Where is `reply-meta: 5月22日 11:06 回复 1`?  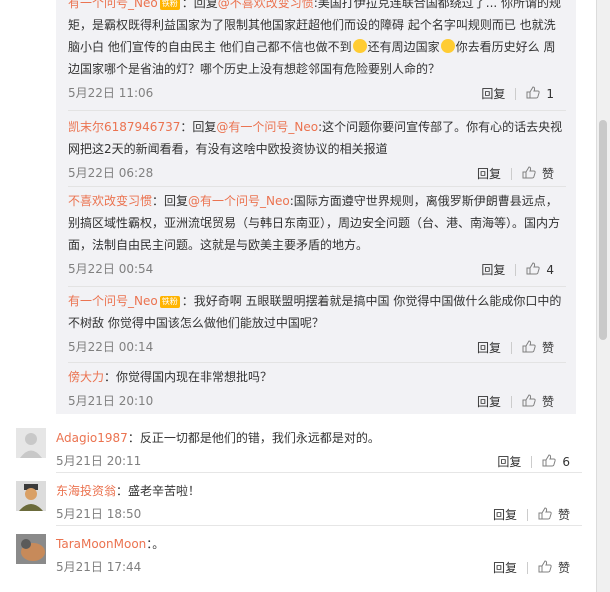
reply-meta: 5月22日 11:06 回复 1 is located at coordinates (317, 93).